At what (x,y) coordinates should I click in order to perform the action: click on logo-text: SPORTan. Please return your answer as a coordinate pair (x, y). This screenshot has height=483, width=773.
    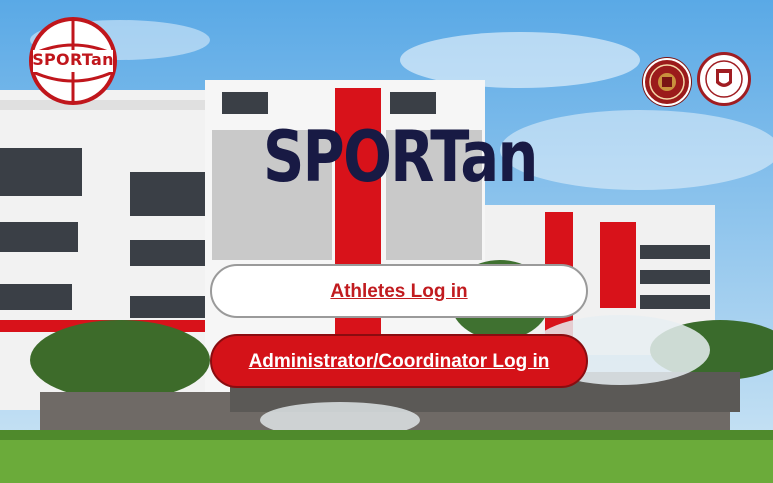
    Looking at the image, I should click on (73, 59).